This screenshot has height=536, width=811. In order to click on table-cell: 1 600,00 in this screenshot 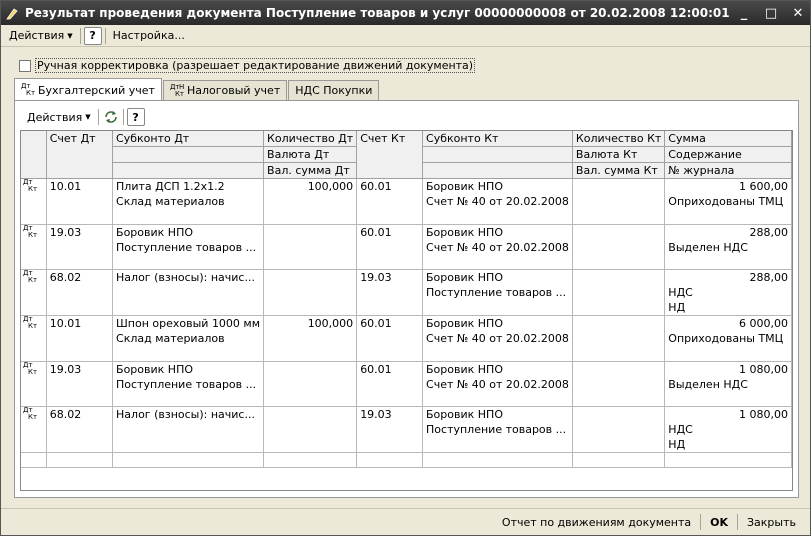, I will do `click(728, 186)`.